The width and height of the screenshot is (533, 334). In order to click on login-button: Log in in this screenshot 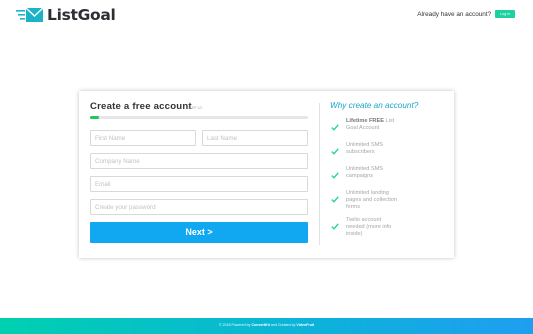, I will do `click(505, 14)`.